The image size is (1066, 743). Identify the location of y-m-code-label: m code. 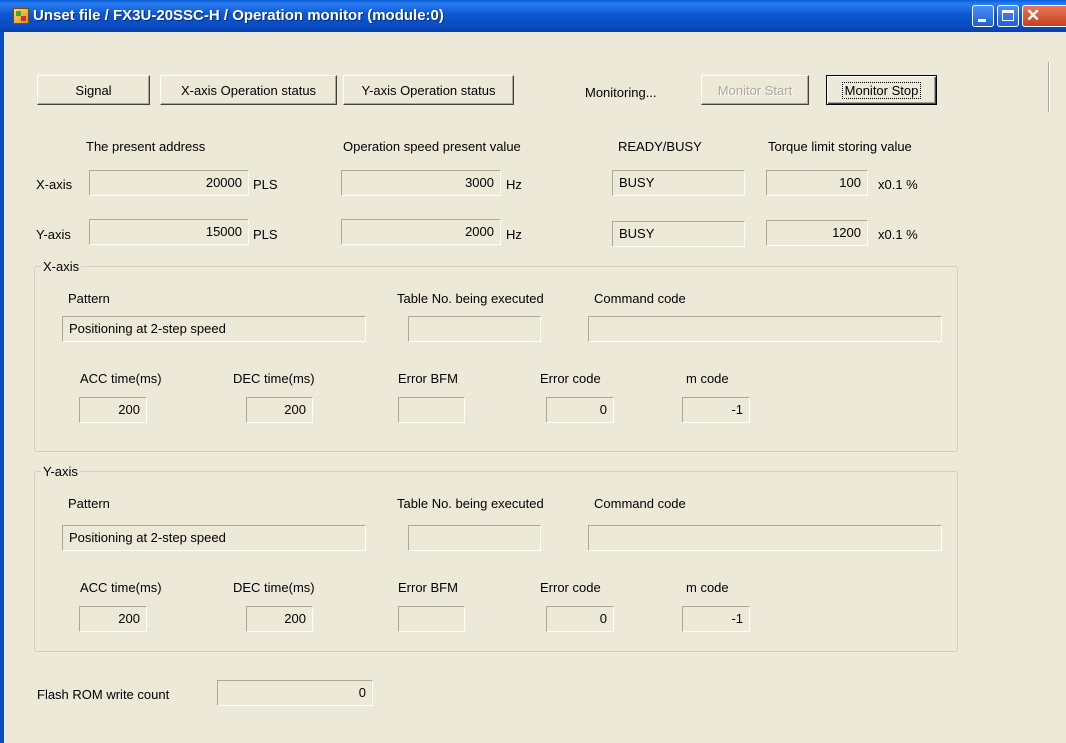
(707, 587).